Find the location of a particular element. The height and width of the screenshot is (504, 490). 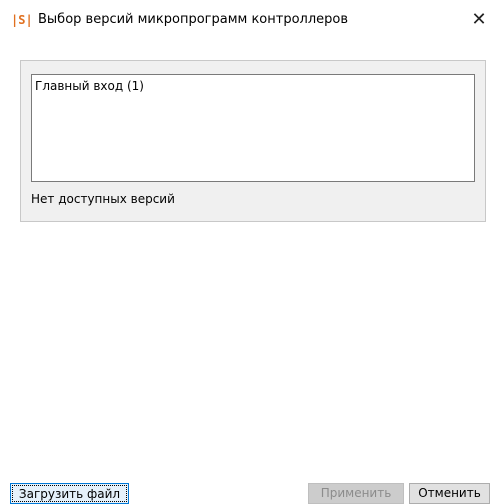

close-icon: ✕ is located at coordinates (479, 19).